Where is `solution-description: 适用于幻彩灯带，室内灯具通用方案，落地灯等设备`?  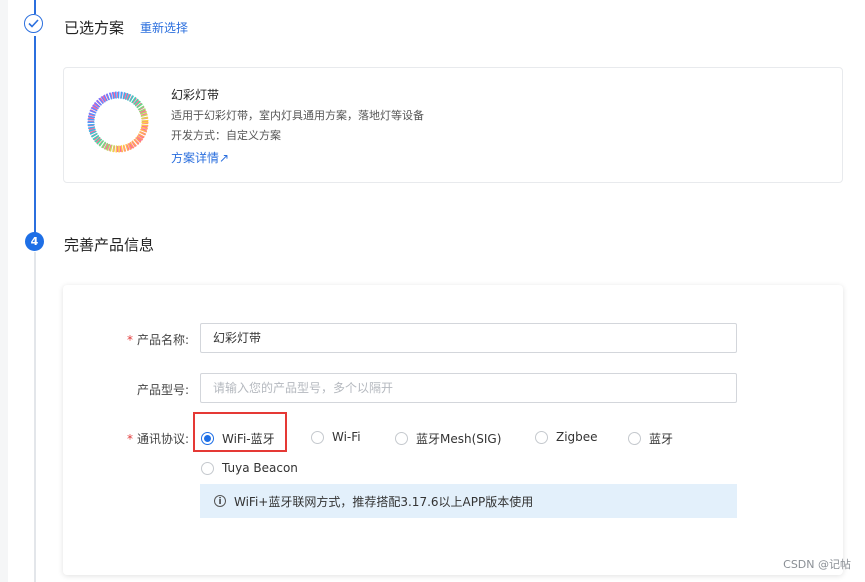 solution-description: 适用于幻彩灯带，室内灯具通用方案，落地灯等设备 is located at coordinates (297, 115).